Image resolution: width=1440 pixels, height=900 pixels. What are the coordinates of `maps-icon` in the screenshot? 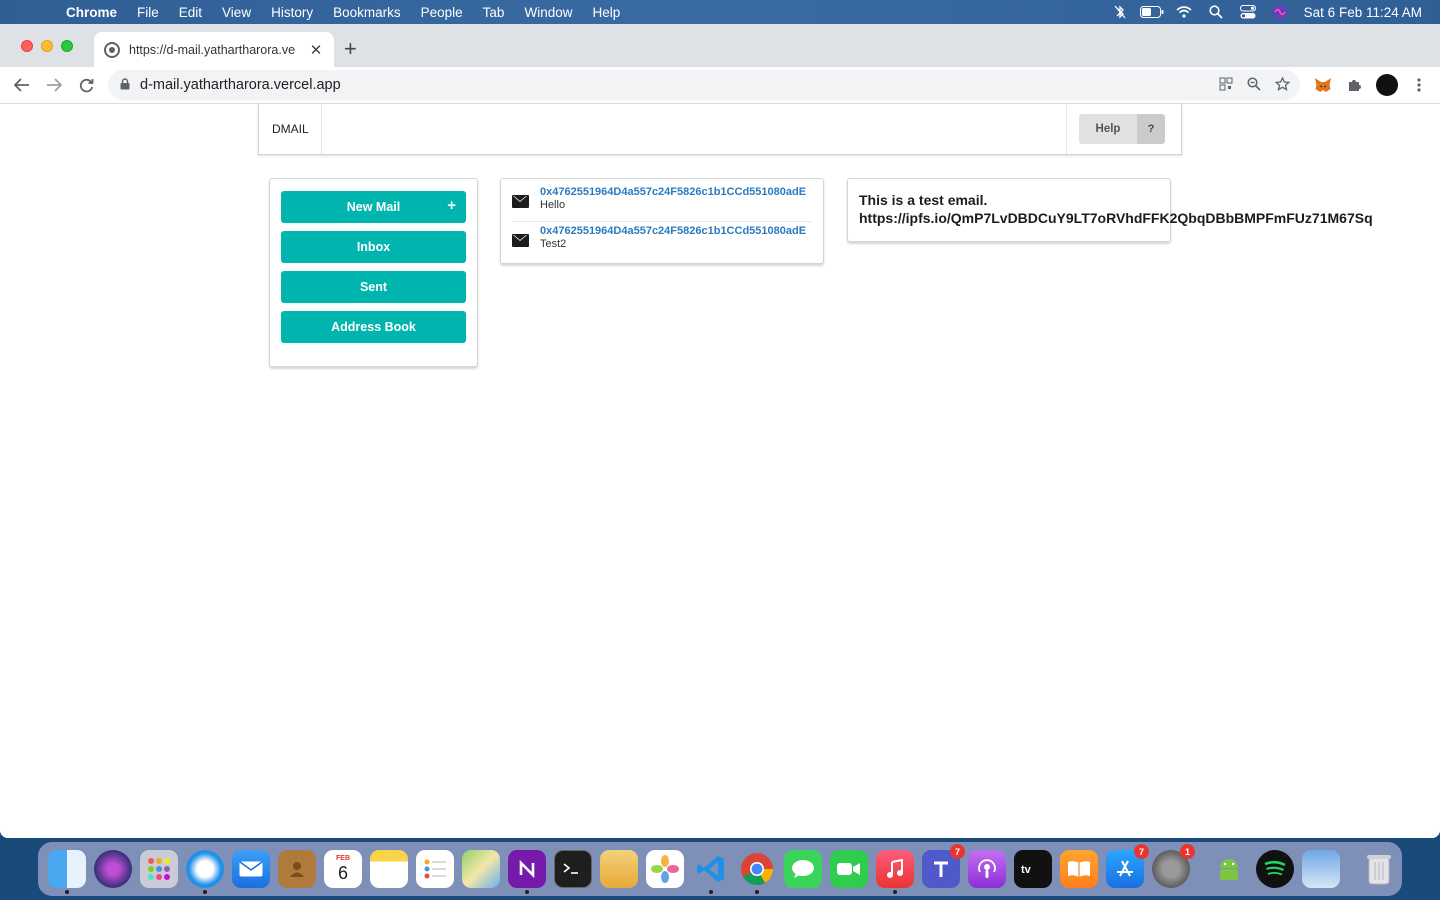 It's located at (481, 869).